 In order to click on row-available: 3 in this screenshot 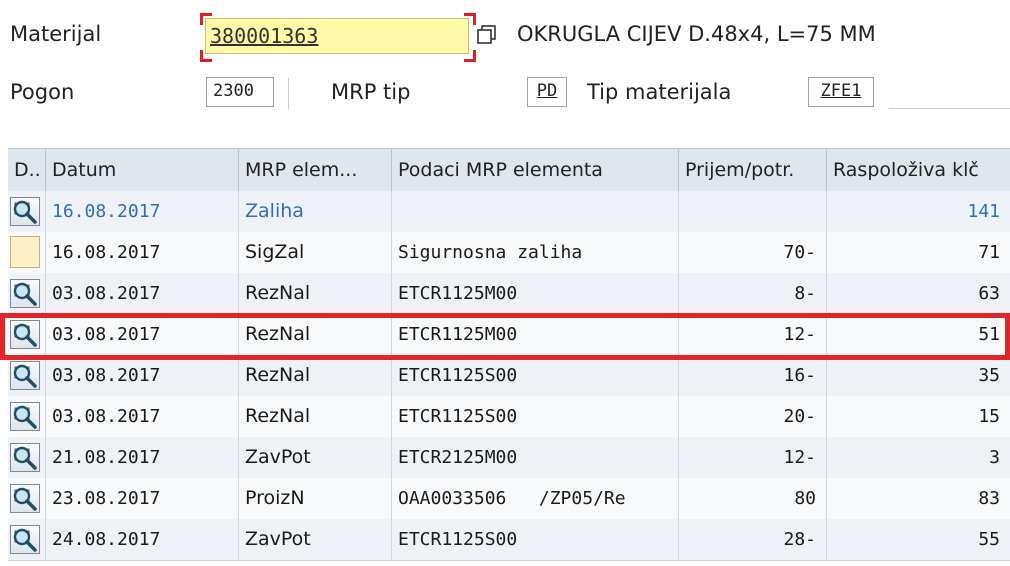, I will do `click(994, 457)`.